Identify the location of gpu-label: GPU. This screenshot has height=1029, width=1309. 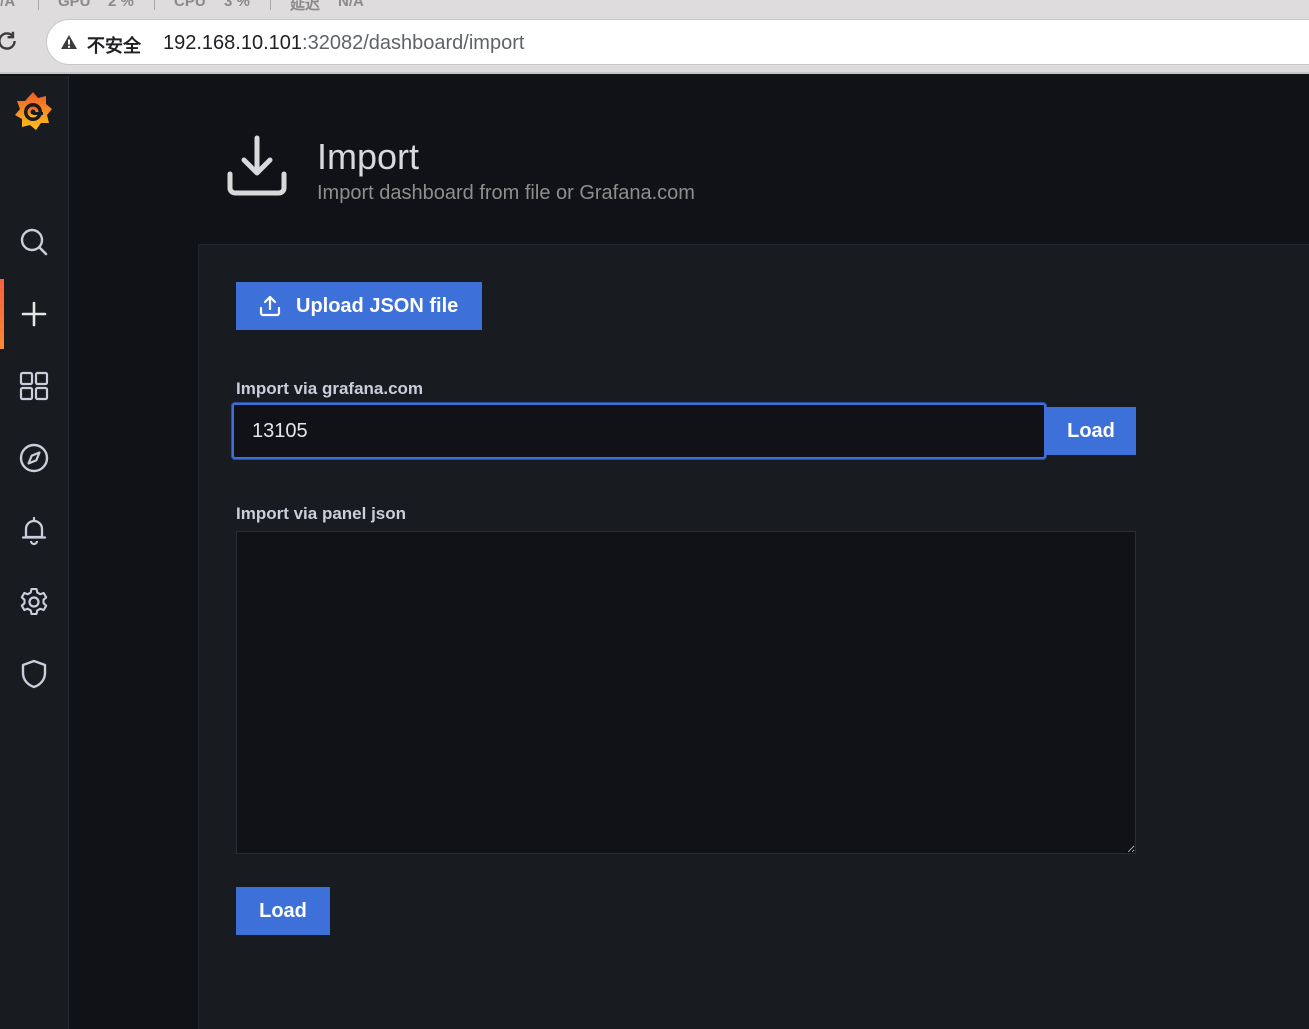
(74, 5).